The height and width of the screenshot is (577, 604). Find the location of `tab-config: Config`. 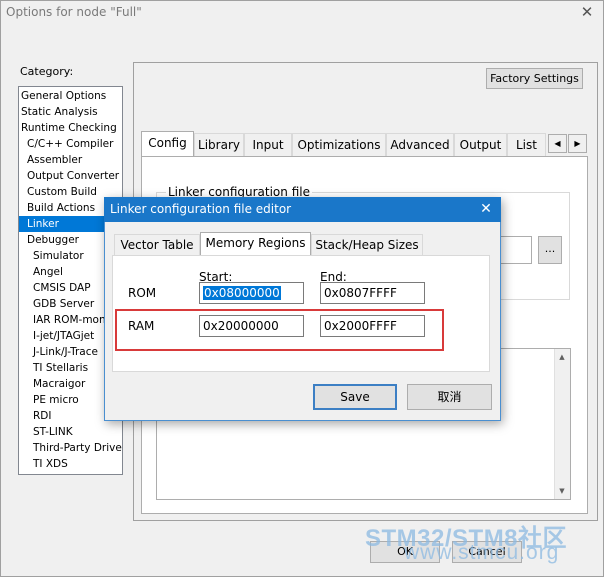

tab-config: Config is located at coordinates (167, 144).